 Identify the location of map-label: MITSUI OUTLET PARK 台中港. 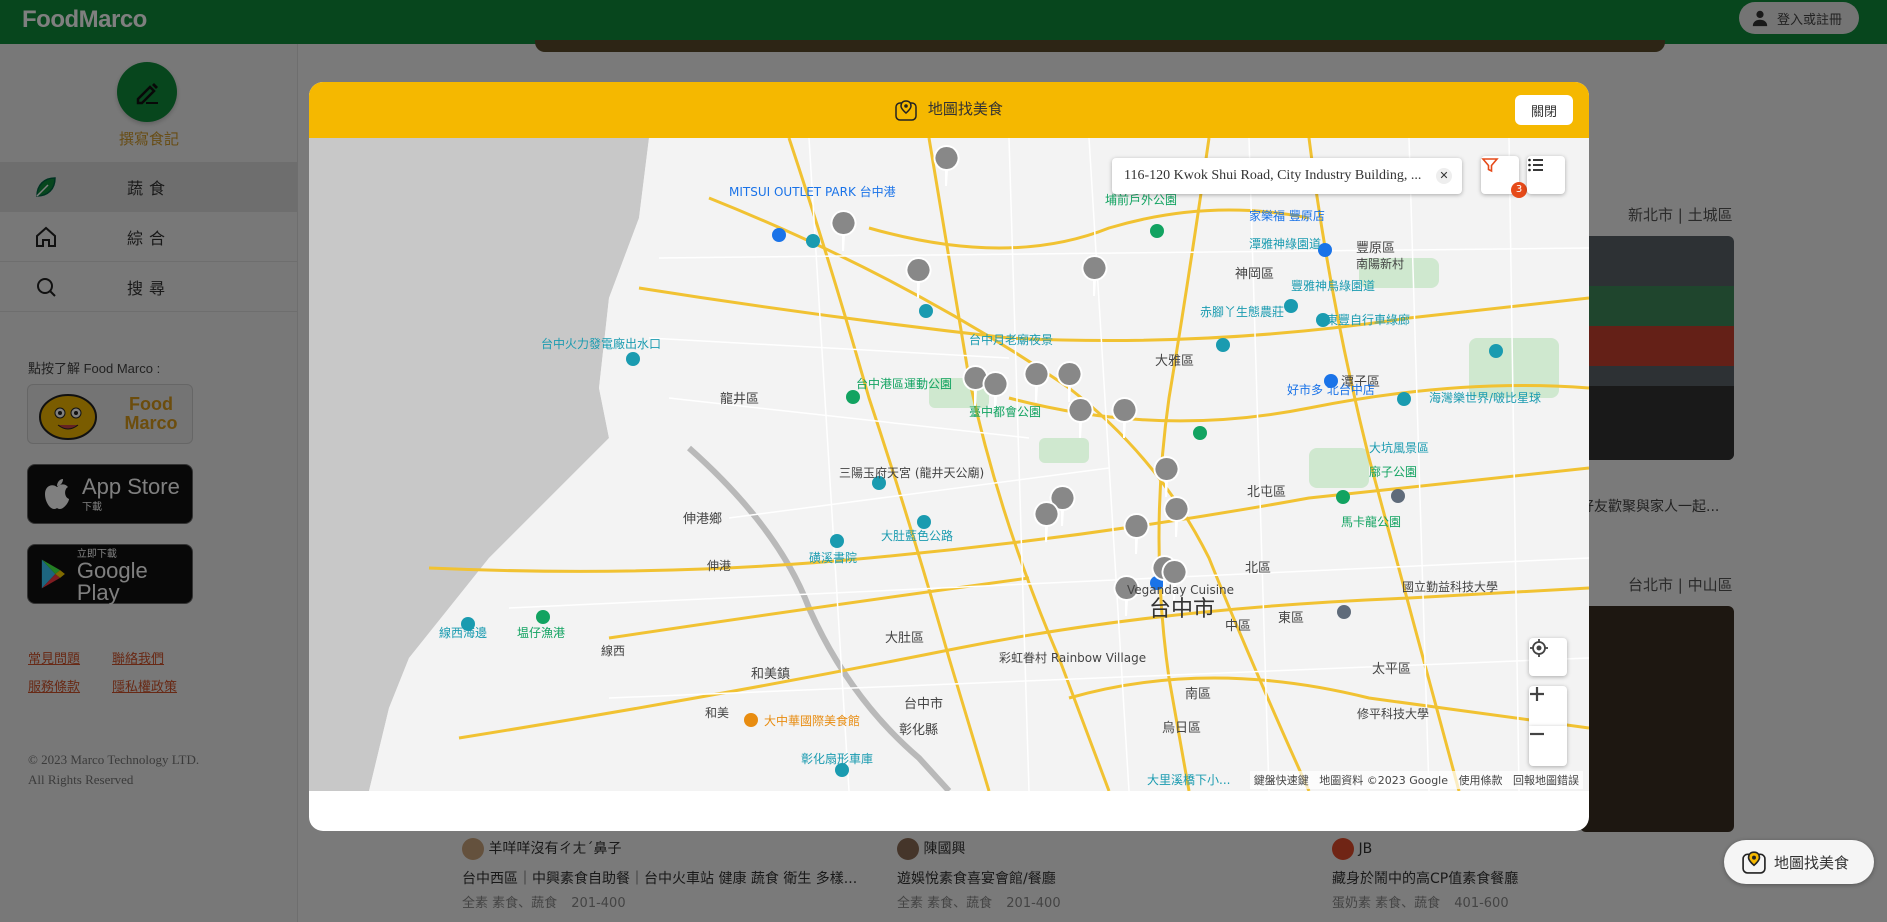
(812, 191).